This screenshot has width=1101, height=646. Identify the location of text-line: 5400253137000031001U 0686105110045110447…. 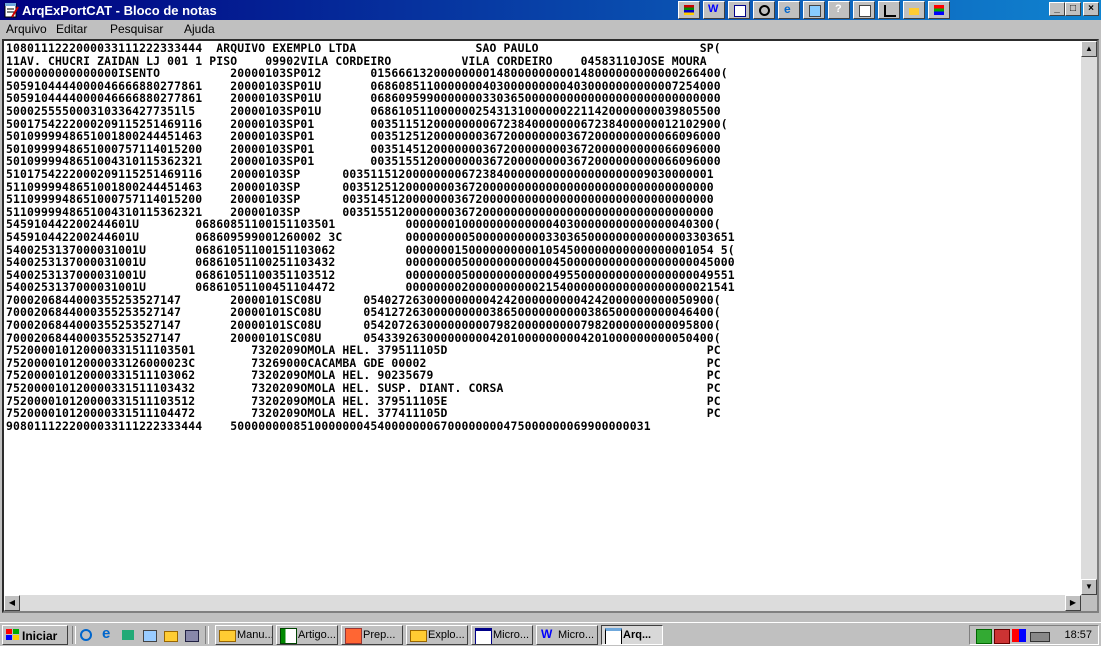
(542, 287).